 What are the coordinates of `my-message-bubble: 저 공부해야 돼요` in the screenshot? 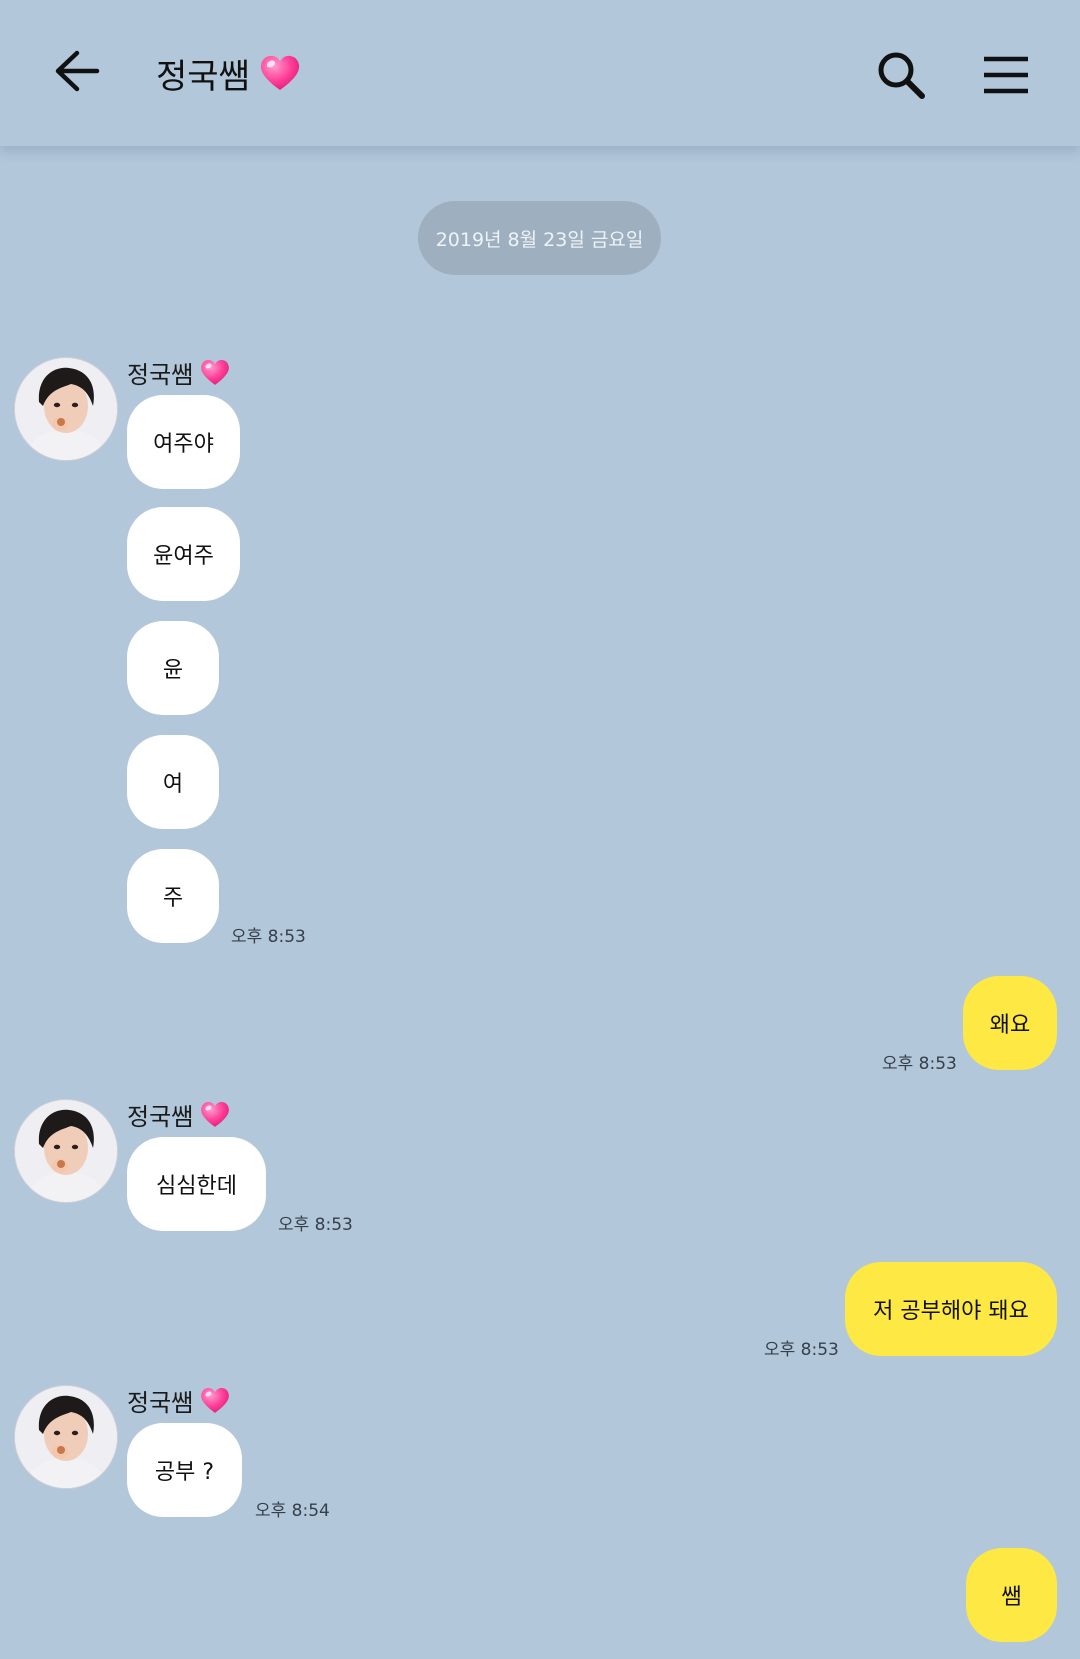 It's located at (951, 1309).